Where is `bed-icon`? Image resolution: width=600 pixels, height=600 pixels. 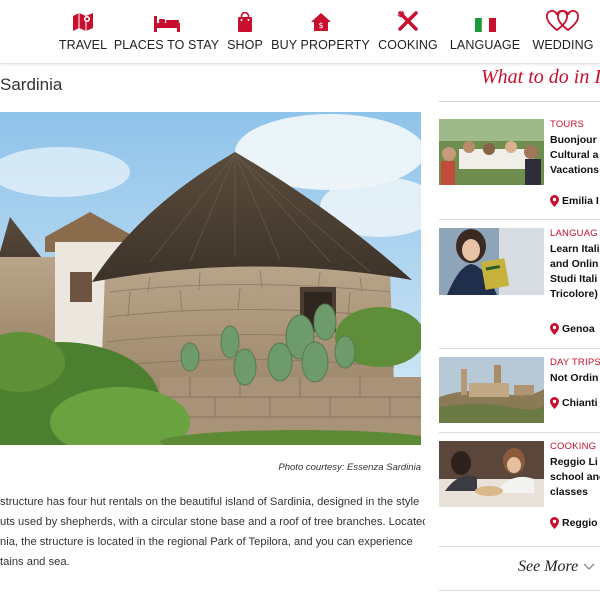
bed-icon is located at coordinates (167, 21).